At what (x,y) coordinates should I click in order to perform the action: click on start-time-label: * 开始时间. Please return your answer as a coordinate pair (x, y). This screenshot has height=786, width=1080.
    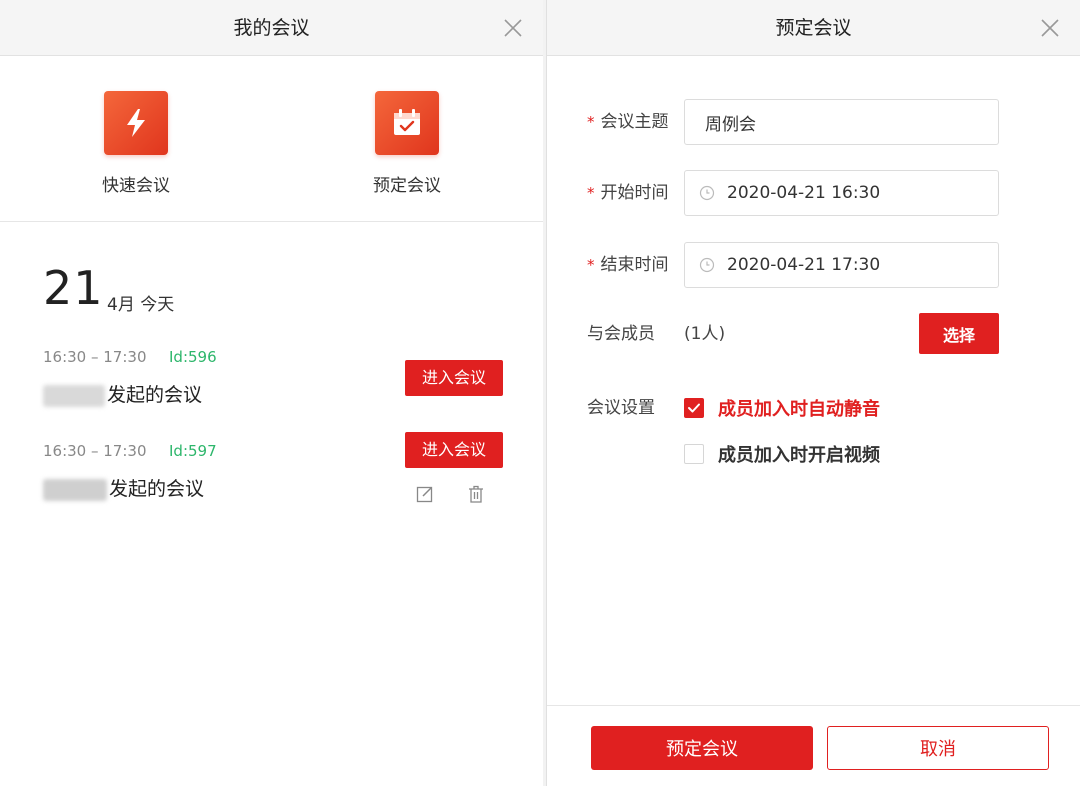
    Looking at the image, I should click on (628, 193).